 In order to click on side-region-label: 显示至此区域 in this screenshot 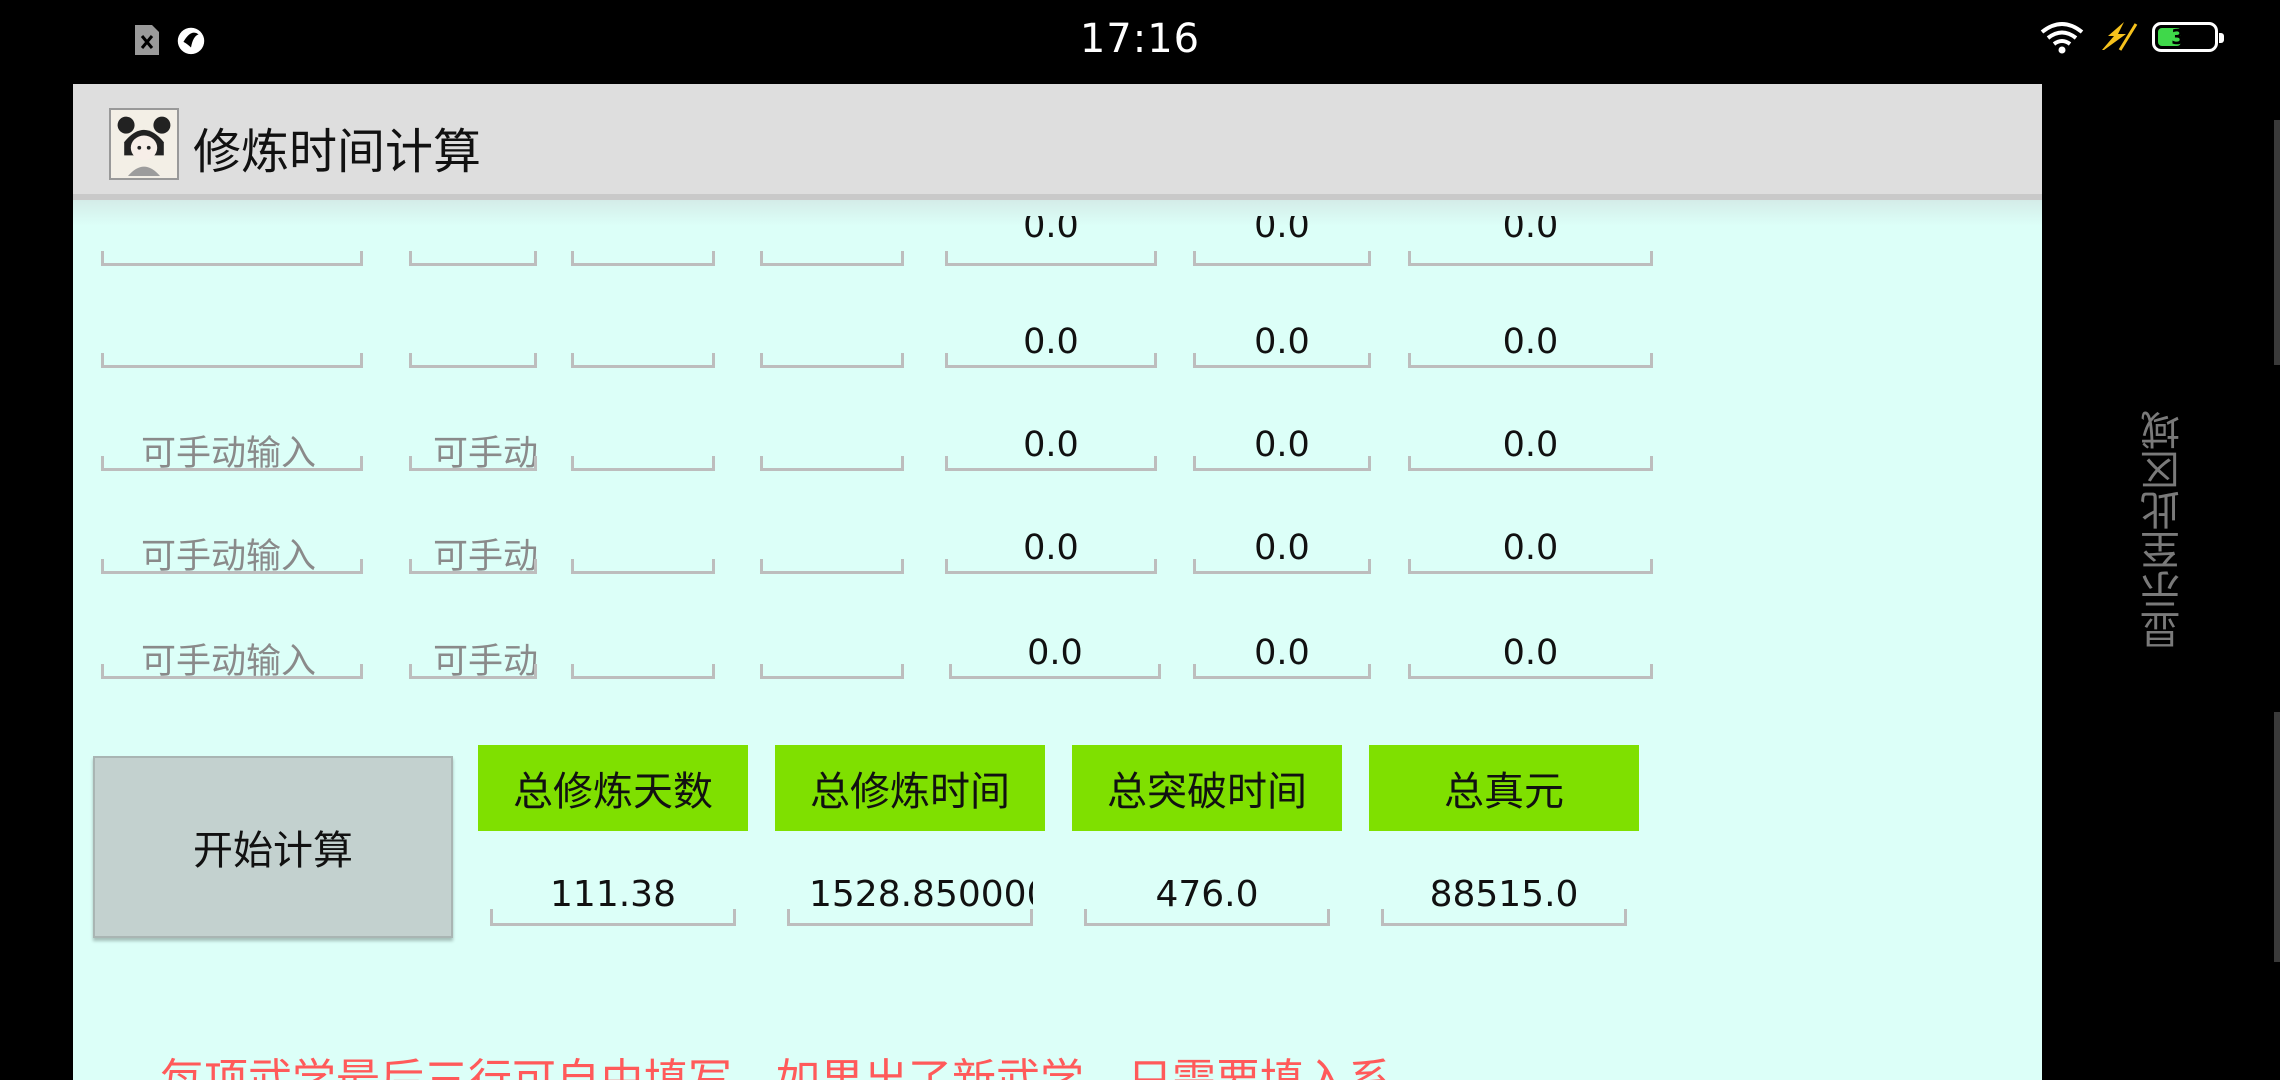, I will do `click(2164, 530)`.